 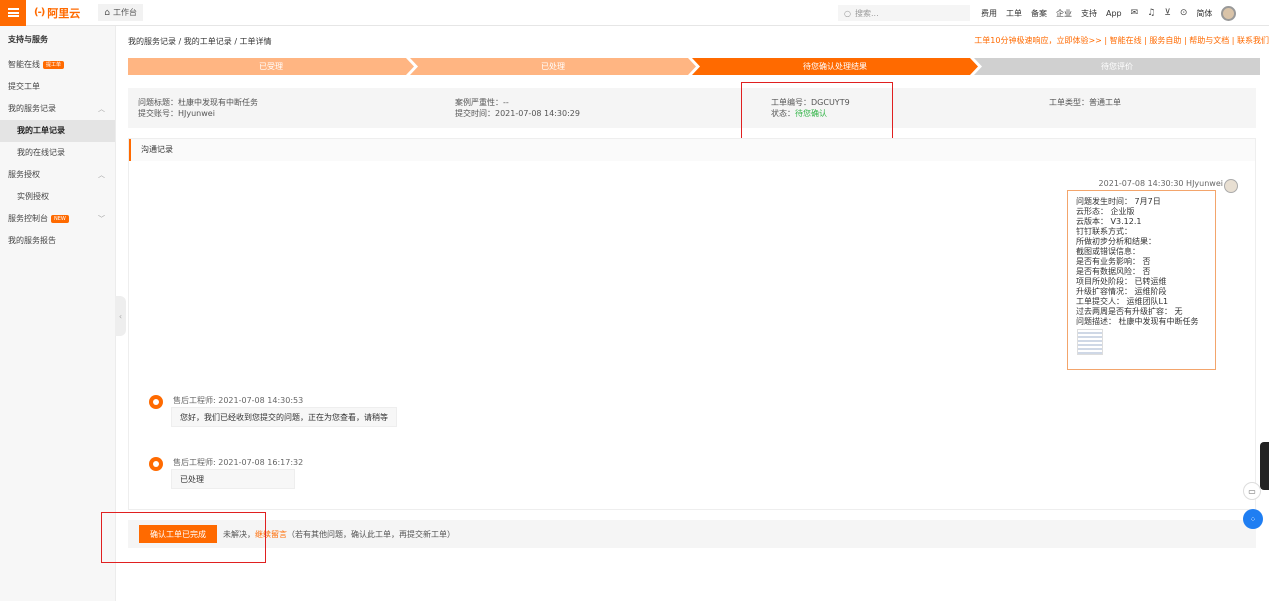 I want to click on chat-icon: ▭, so click(x=1252, y=491).